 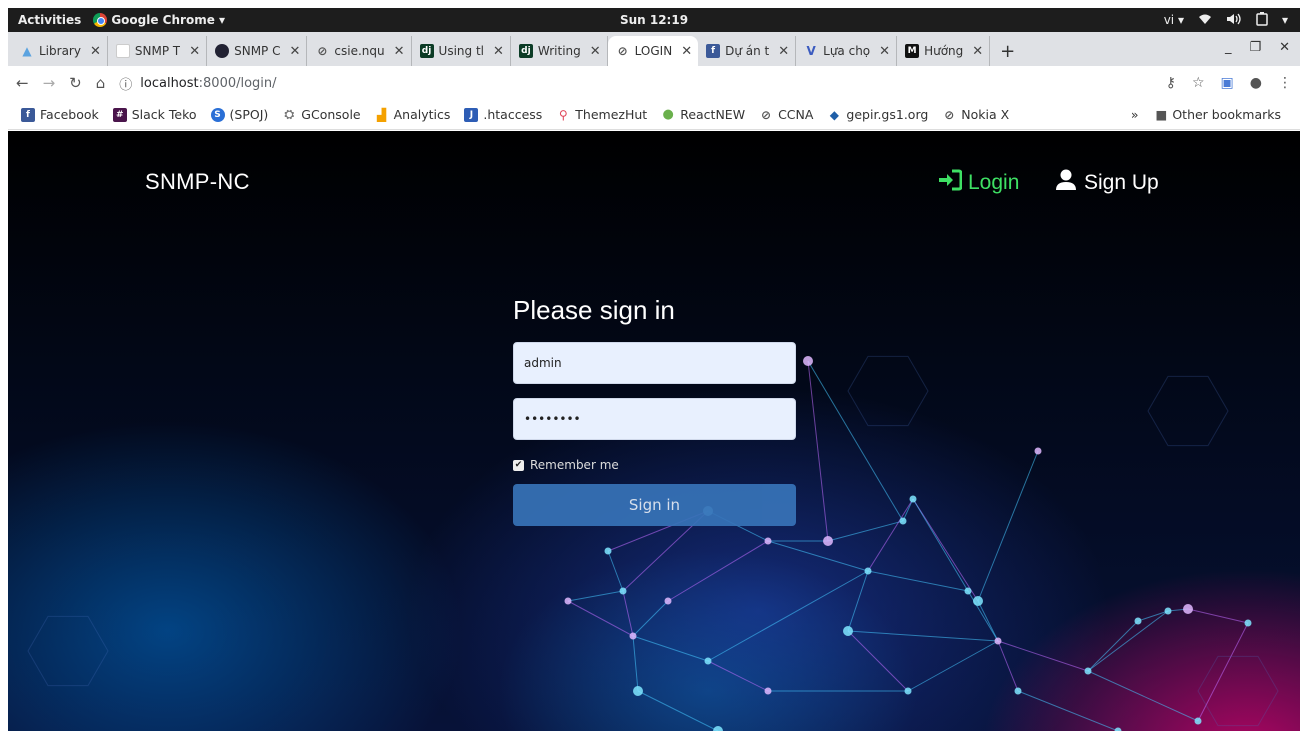 I want to click on menu-kebab-icon: ⋮, so click(x=1285, y=83).